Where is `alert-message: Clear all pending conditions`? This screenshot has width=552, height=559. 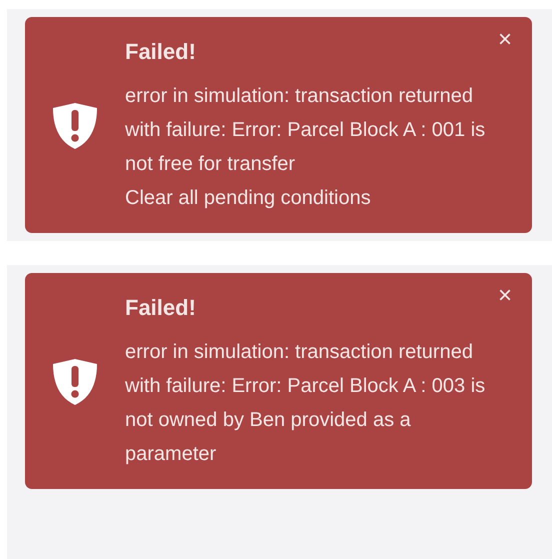 alert-message: Clear all pending conditions is located at coordinates (248, 198).